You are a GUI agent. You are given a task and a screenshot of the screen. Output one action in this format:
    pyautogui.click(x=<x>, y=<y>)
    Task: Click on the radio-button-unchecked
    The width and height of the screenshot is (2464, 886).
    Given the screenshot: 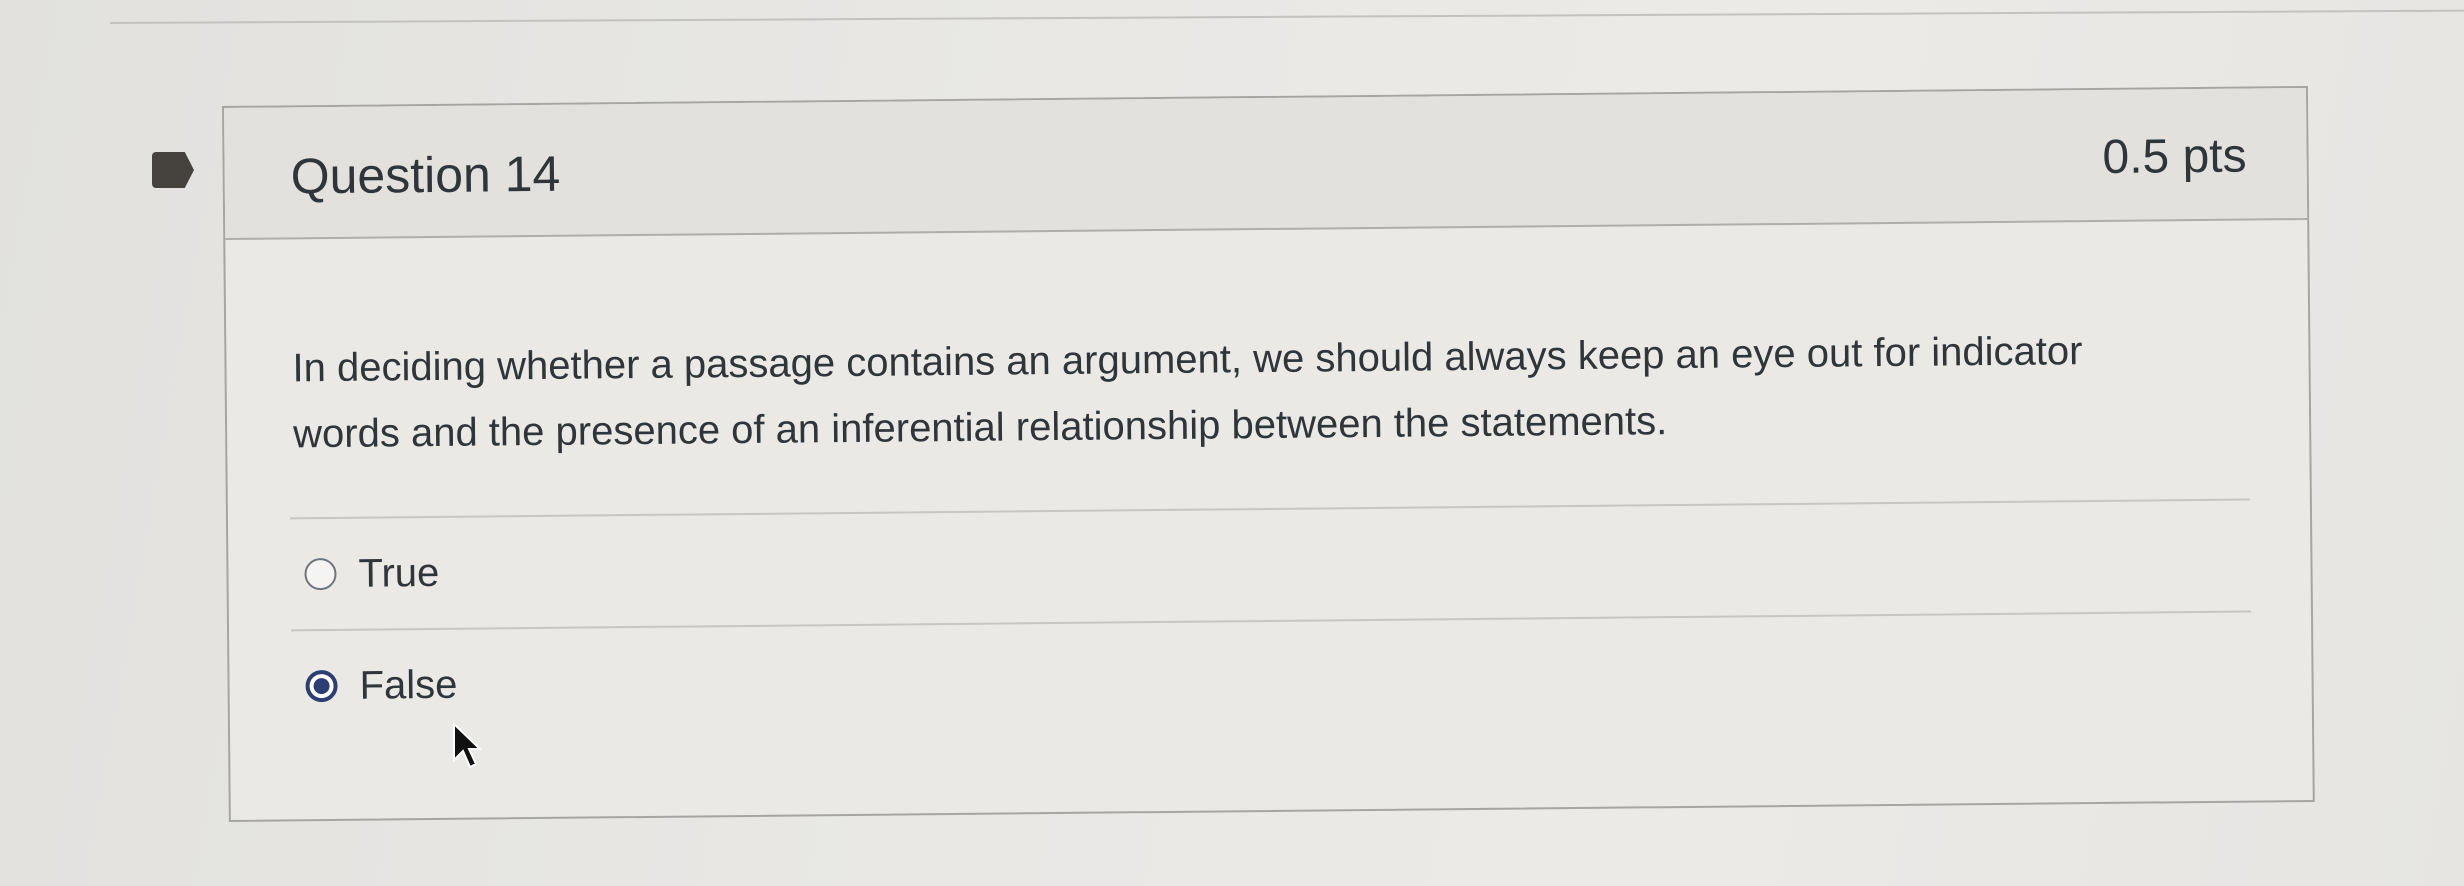 What is the action you would take?
    pyautogui.click(x=320, y=574)
    